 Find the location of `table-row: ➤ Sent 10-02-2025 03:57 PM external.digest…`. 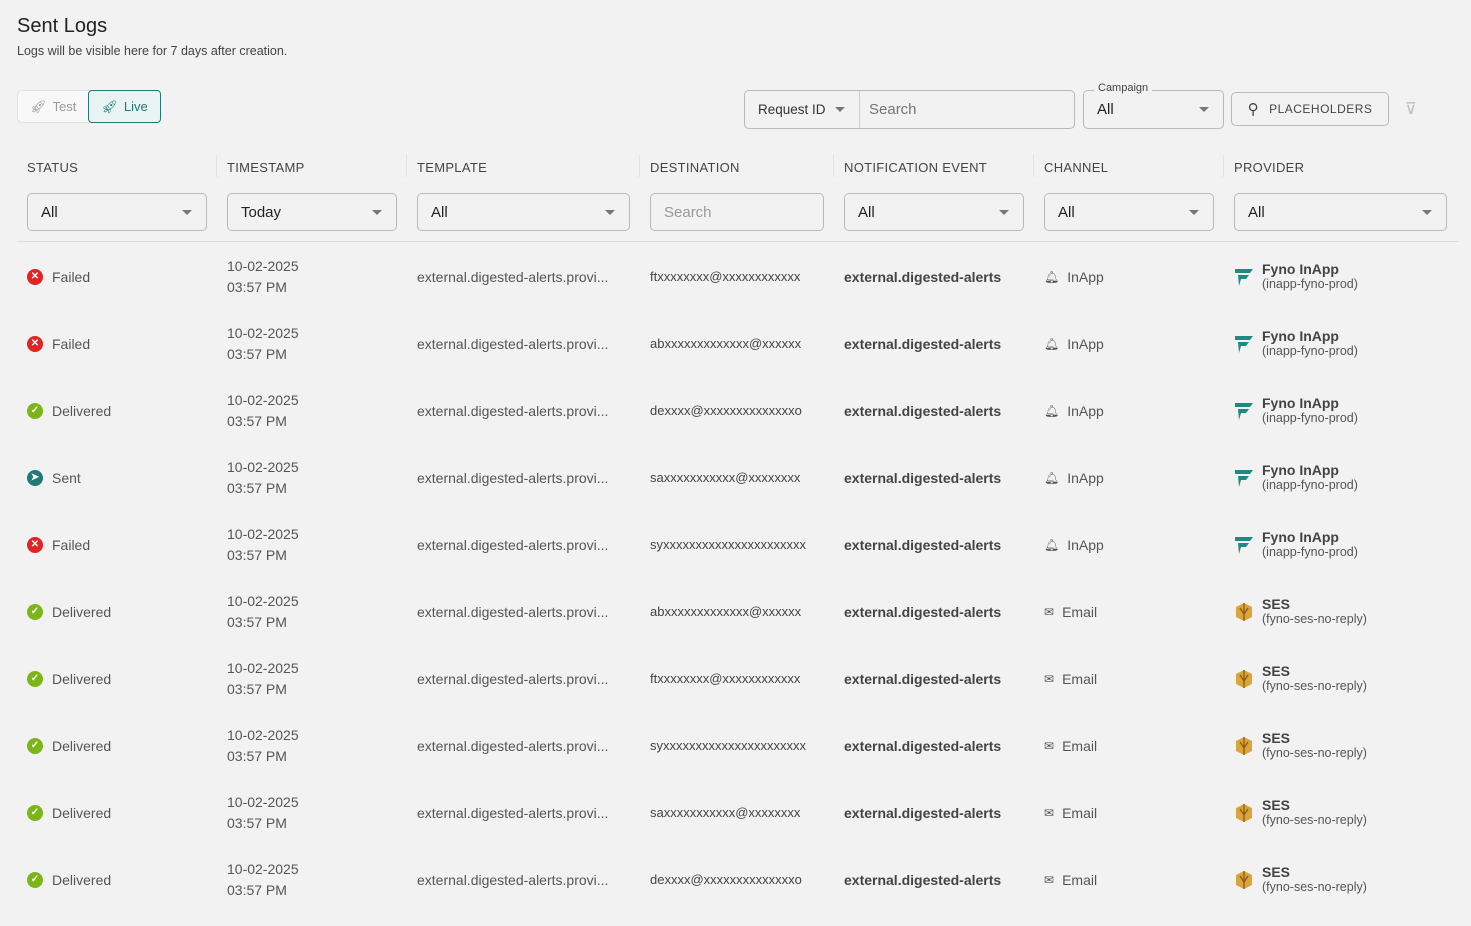

table-row: ➤ Sent 10-02-2025 03:57 PM external.digest… is located at coordinates (737, 477).